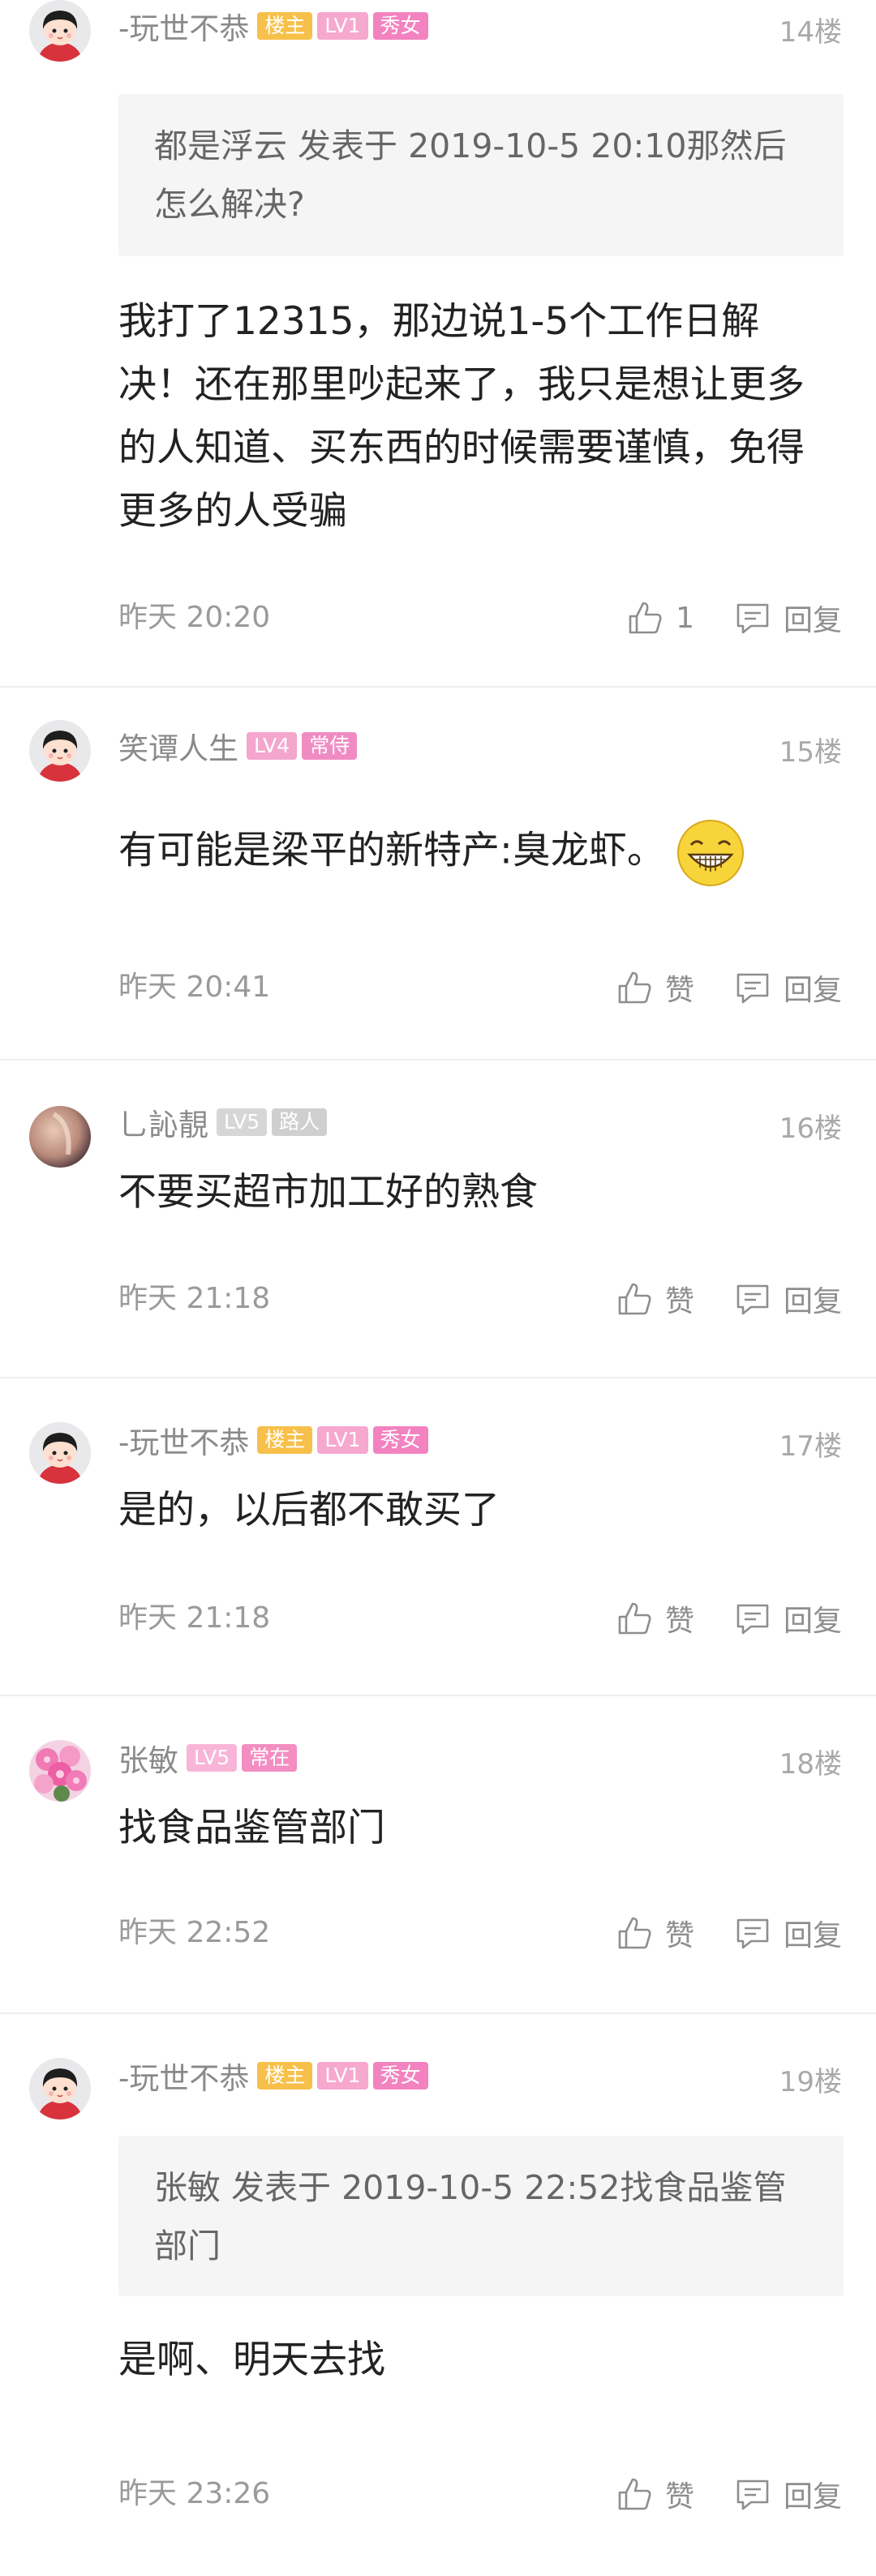  Describe the element at coordinates (438, 1219) in the screenshot. I see `post-16: 乚訫靚 LV5 路人 16楼 不要买超市加工好的熟食 昨天 21:18 赞 回复` at that location.